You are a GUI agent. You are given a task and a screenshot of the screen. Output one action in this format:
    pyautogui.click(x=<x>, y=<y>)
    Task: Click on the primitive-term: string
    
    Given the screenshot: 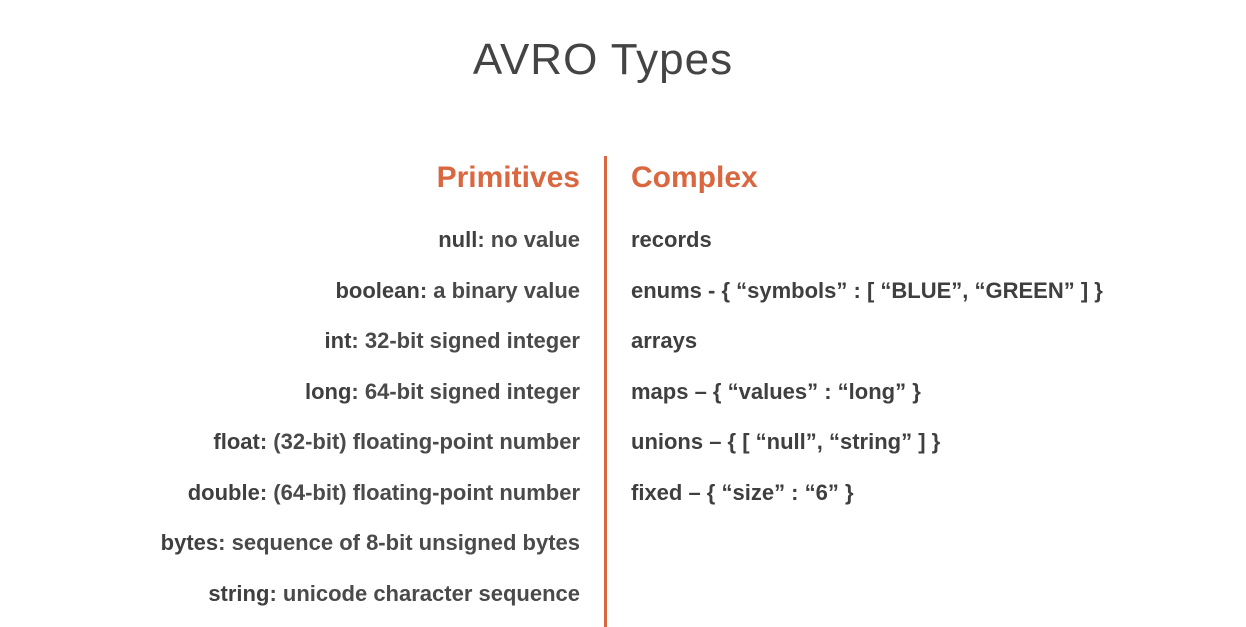 What is the action you would take?
    pyautogui.click(x=239, y=593)
    